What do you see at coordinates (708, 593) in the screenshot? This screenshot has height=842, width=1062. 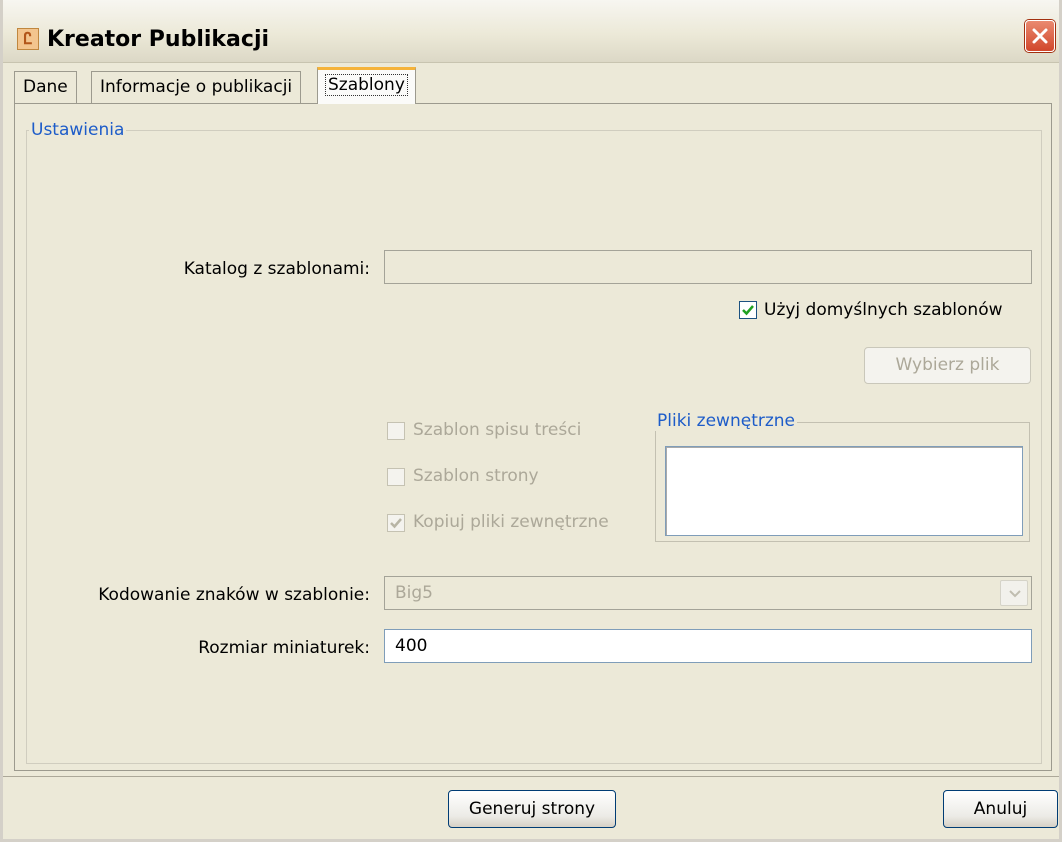 I see `encoding-select: Big5` at bounding box center [708, 593].